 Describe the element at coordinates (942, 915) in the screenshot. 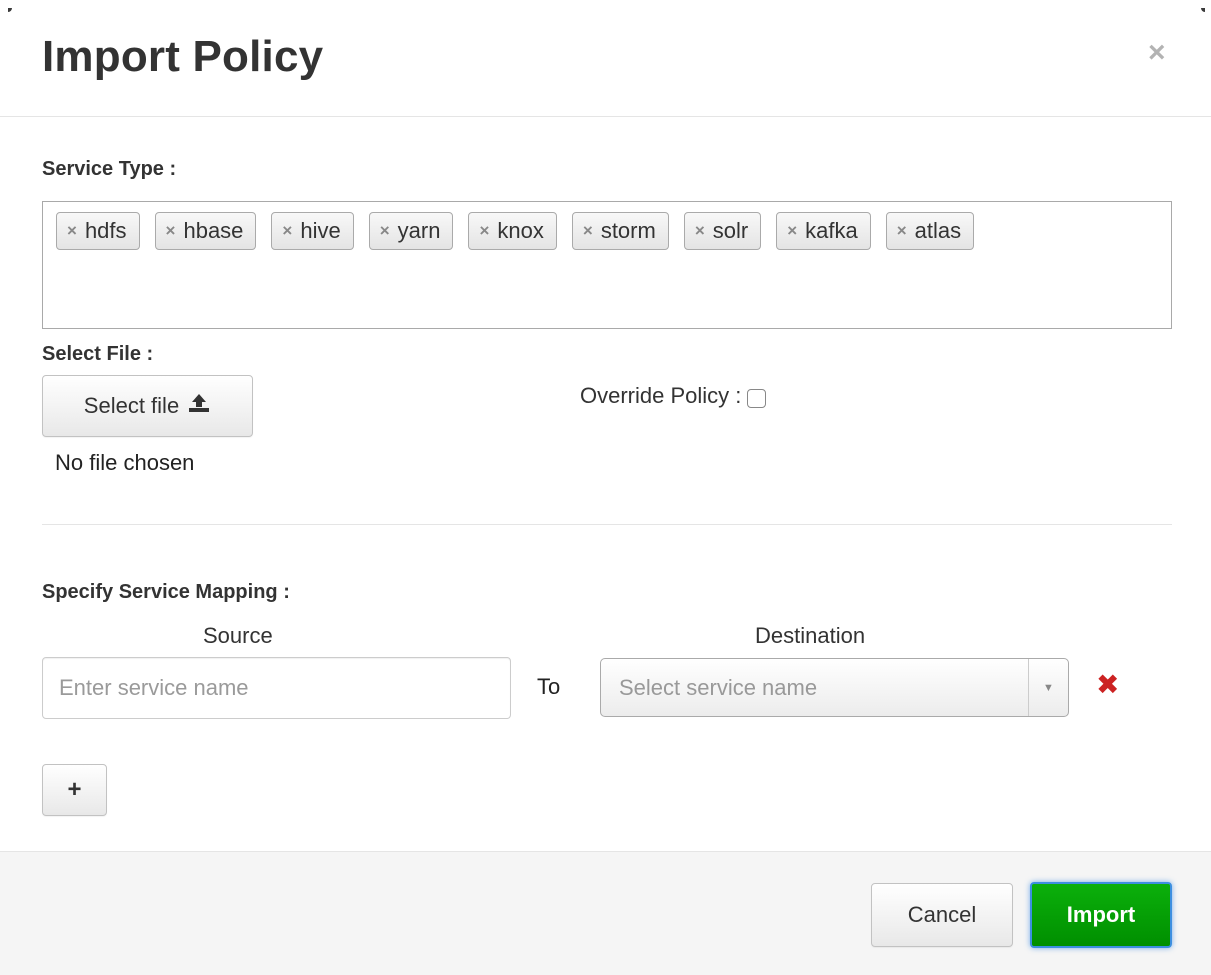

I see `cancel-button: Cancel` at that location.